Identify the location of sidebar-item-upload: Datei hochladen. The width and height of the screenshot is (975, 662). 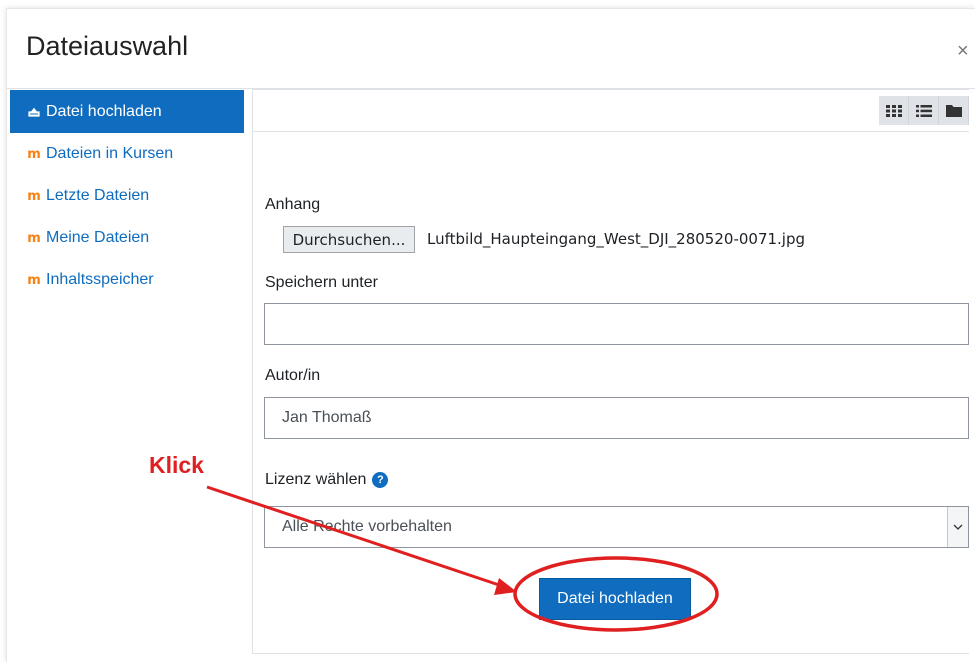
(127, 111).